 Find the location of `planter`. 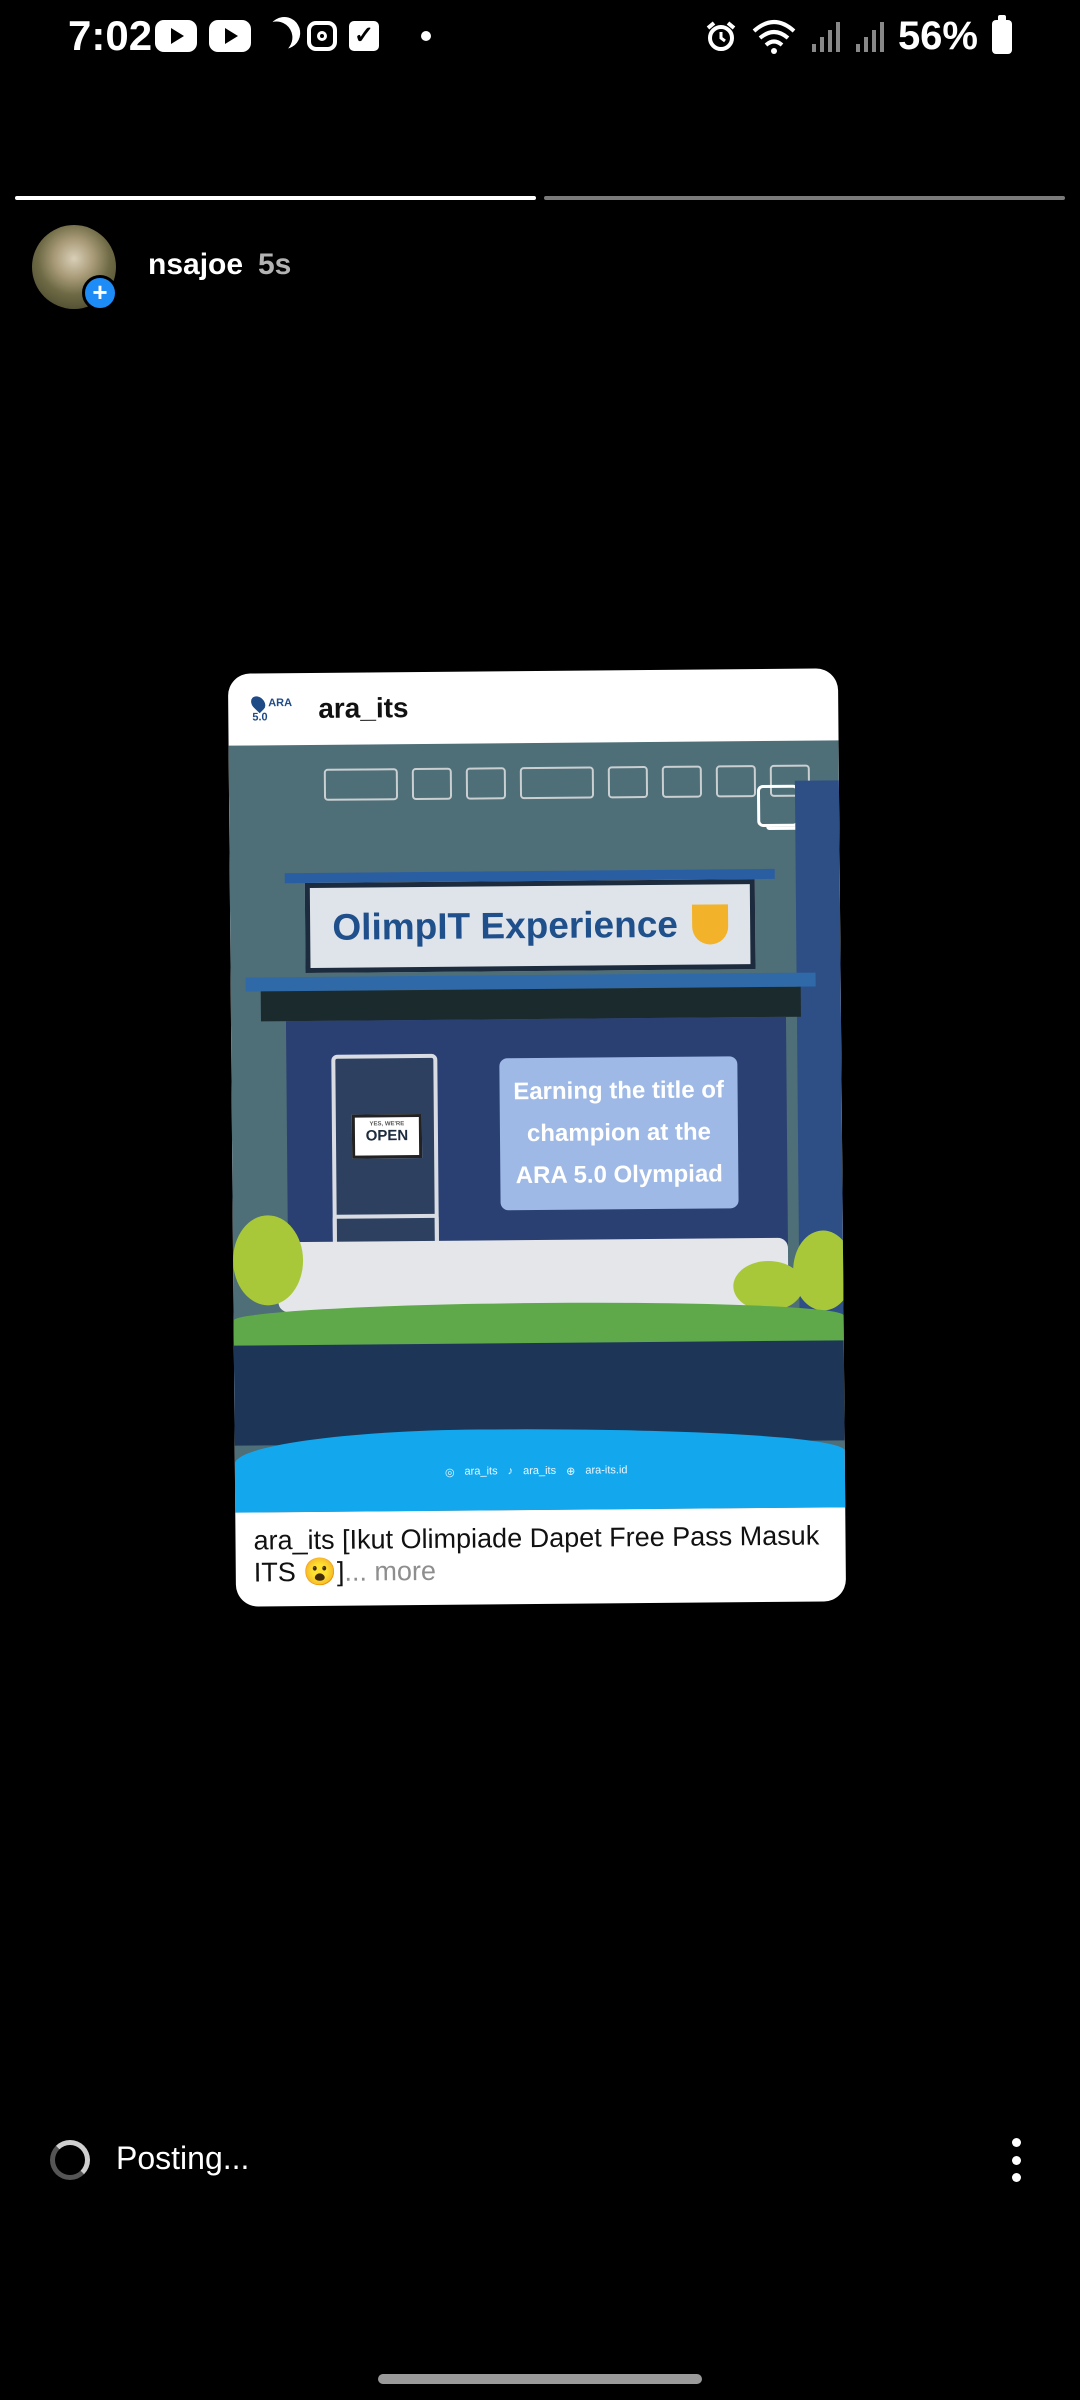

planter is located at coordinates (533, 1275).